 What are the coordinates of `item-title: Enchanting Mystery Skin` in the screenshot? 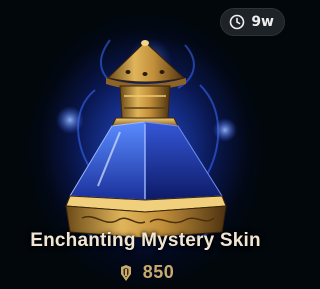 It's located at (145, 240).